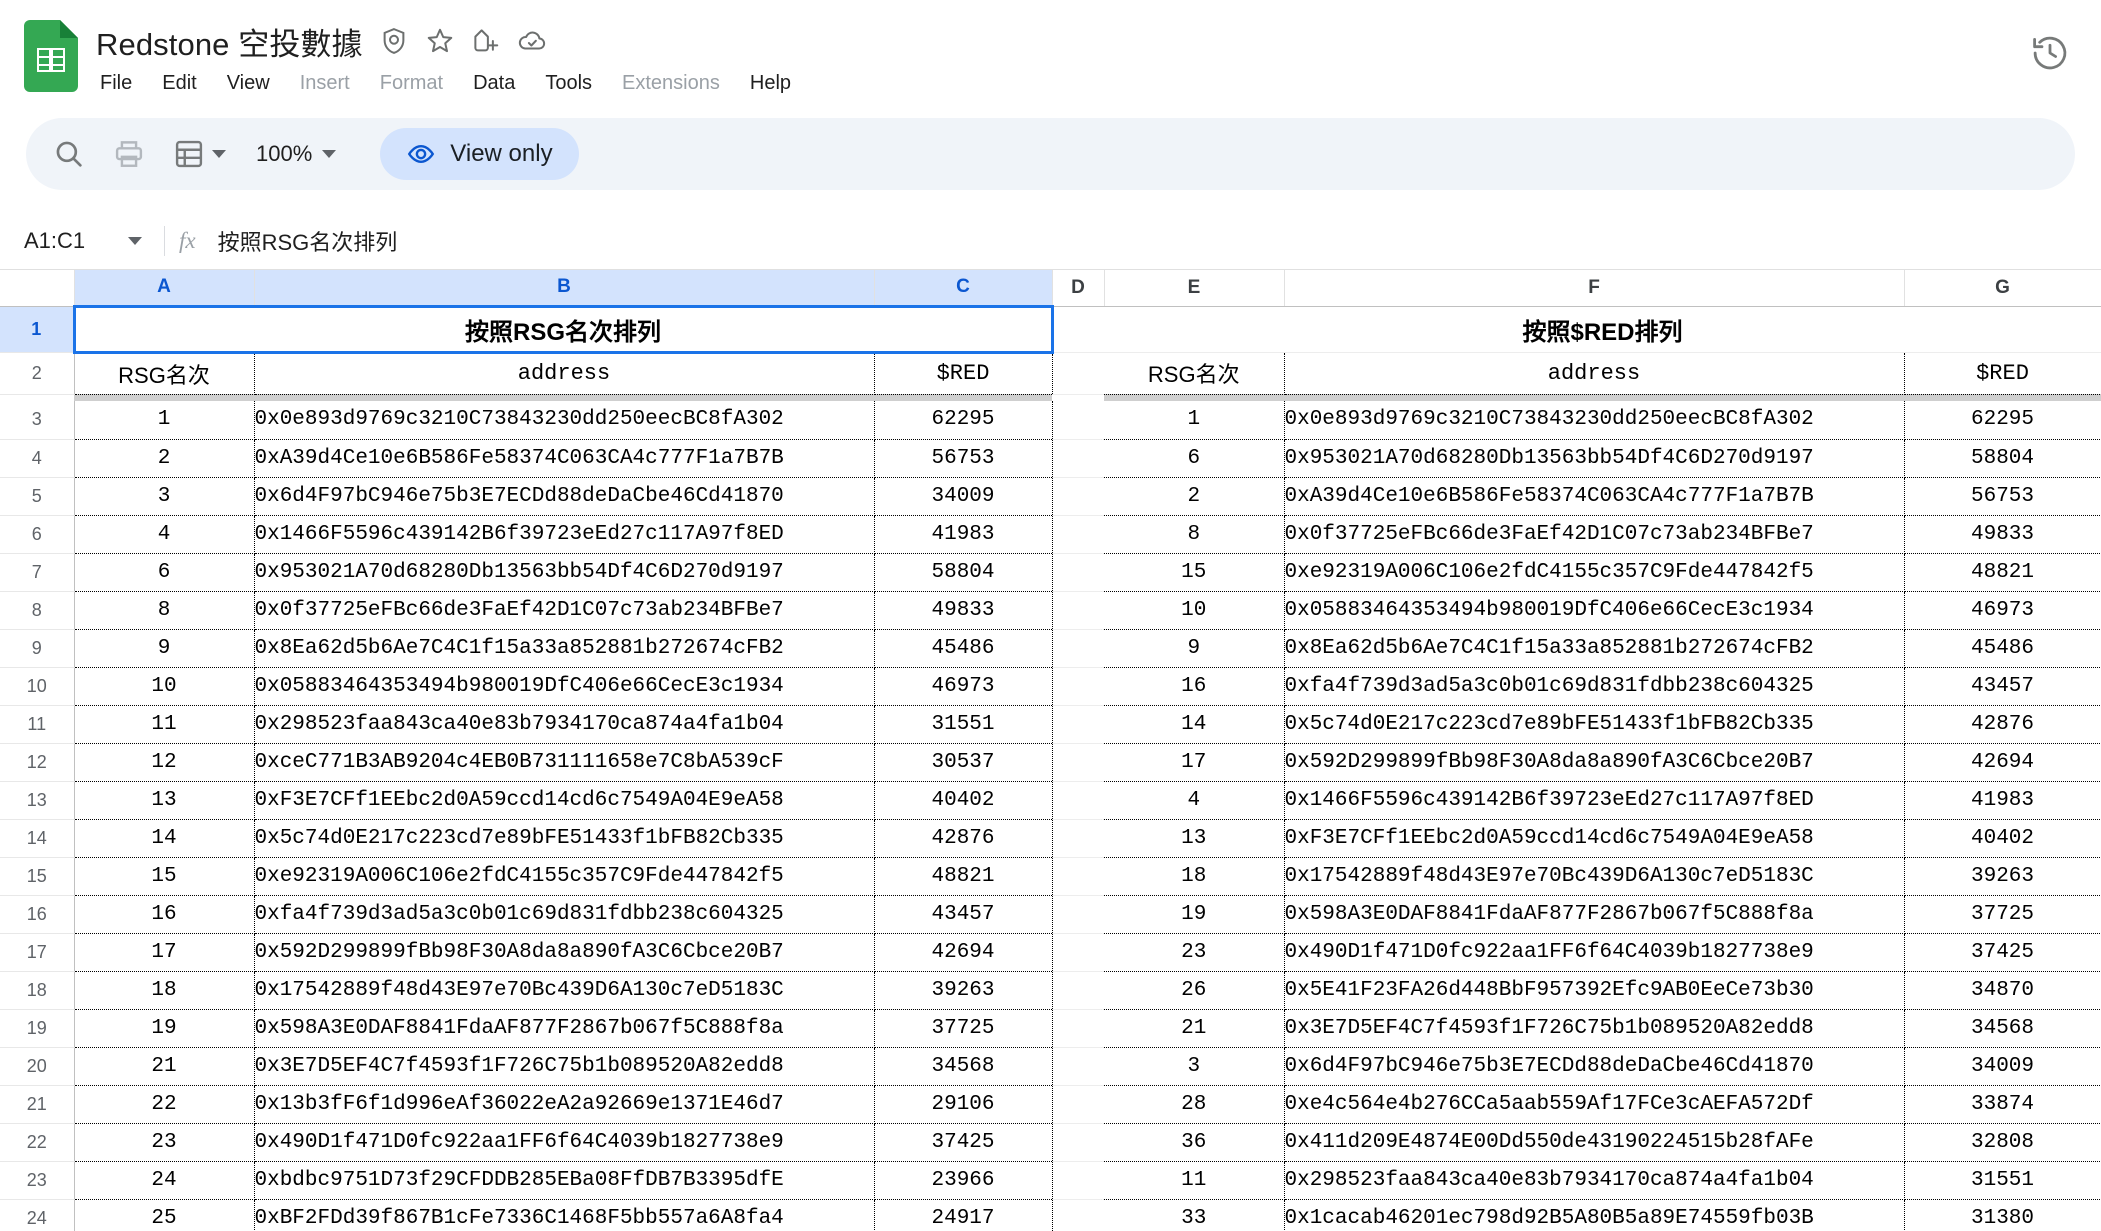 This screenshot has width=2101, height=1231. Describe the element at coordinates (308, 241) in the screenshot. I see `formula-input: 按照RSG名次排列` at that location.